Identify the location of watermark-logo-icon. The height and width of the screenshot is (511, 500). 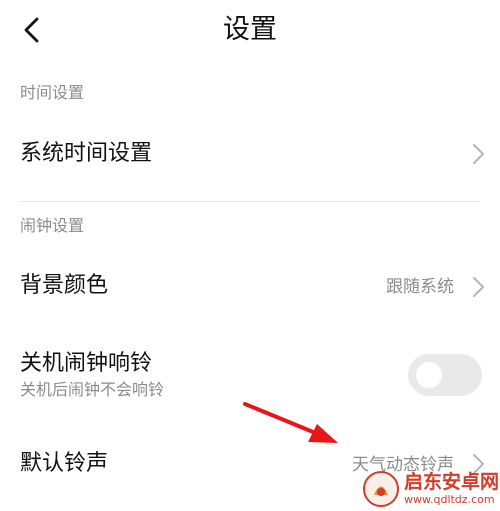
(381, 489).